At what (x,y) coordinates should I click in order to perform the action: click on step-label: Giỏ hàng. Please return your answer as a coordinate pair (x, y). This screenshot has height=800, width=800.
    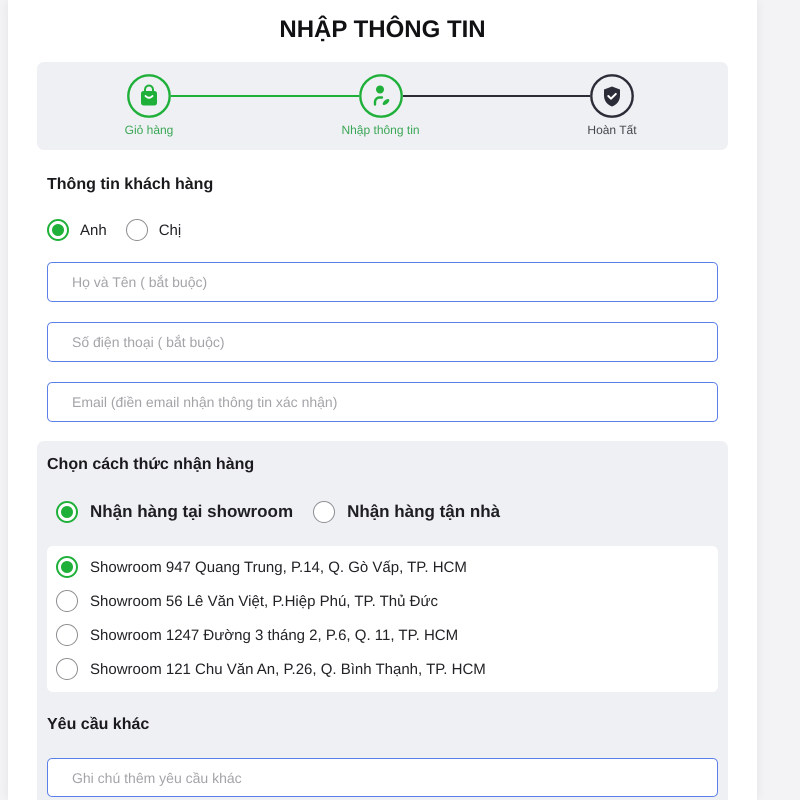
    Looking at the image, I should click on (149, 130).